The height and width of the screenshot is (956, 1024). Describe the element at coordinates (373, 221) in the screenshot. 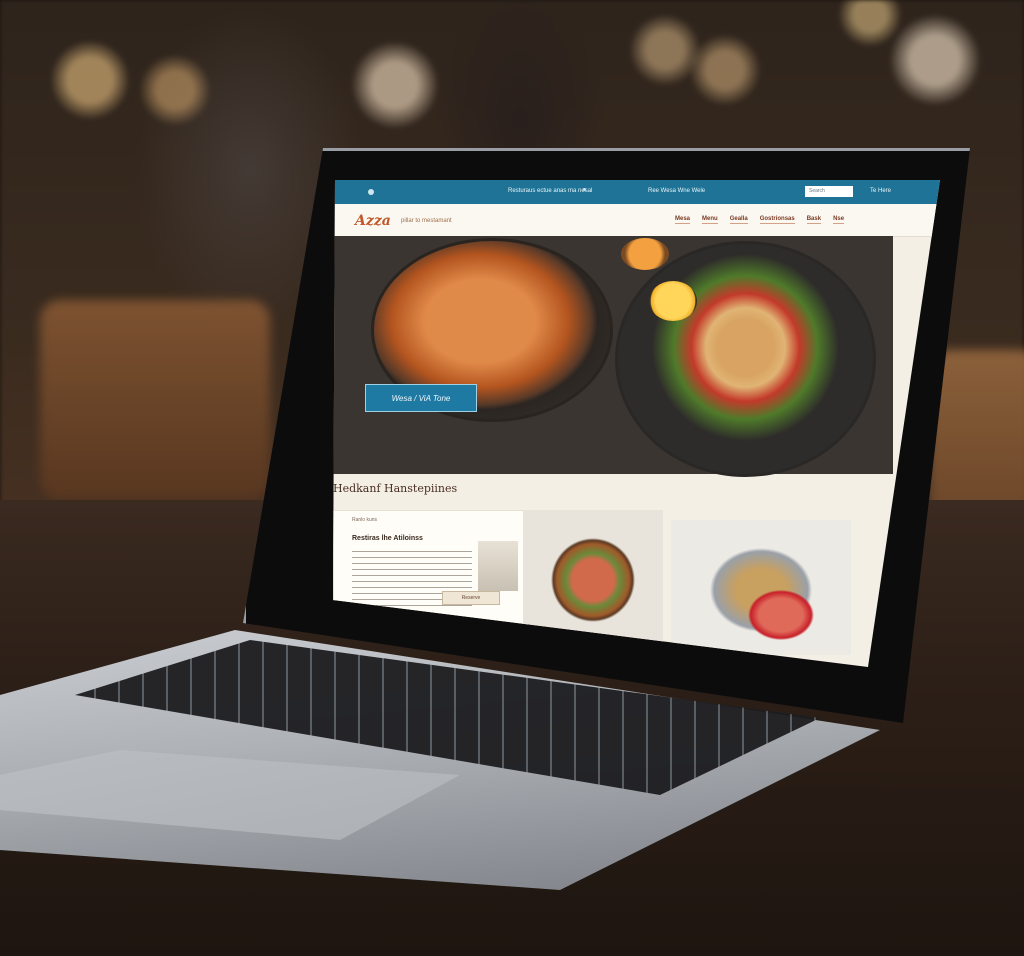

I see `site-logo: Azza` at that location.